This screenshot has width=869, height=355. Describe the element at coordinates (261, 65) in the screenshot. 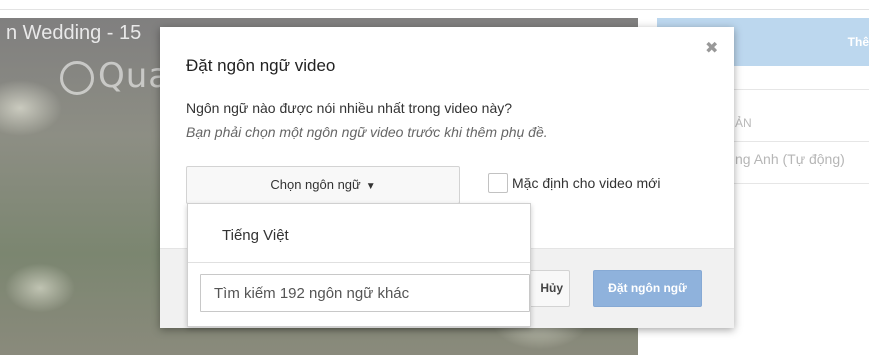

I see `dialog-title: Đặt ngôn ngữ video` at that location.